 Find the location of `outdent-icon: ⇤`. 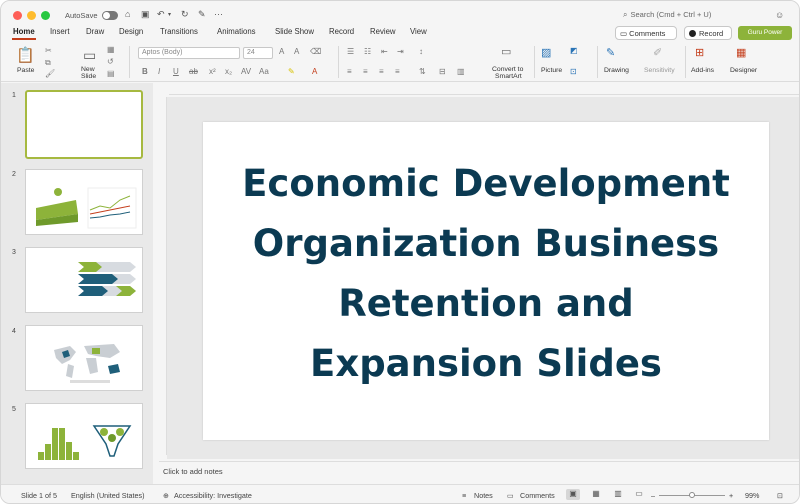

outdent-icon: ⇤ is located at coordinates (384, 51).